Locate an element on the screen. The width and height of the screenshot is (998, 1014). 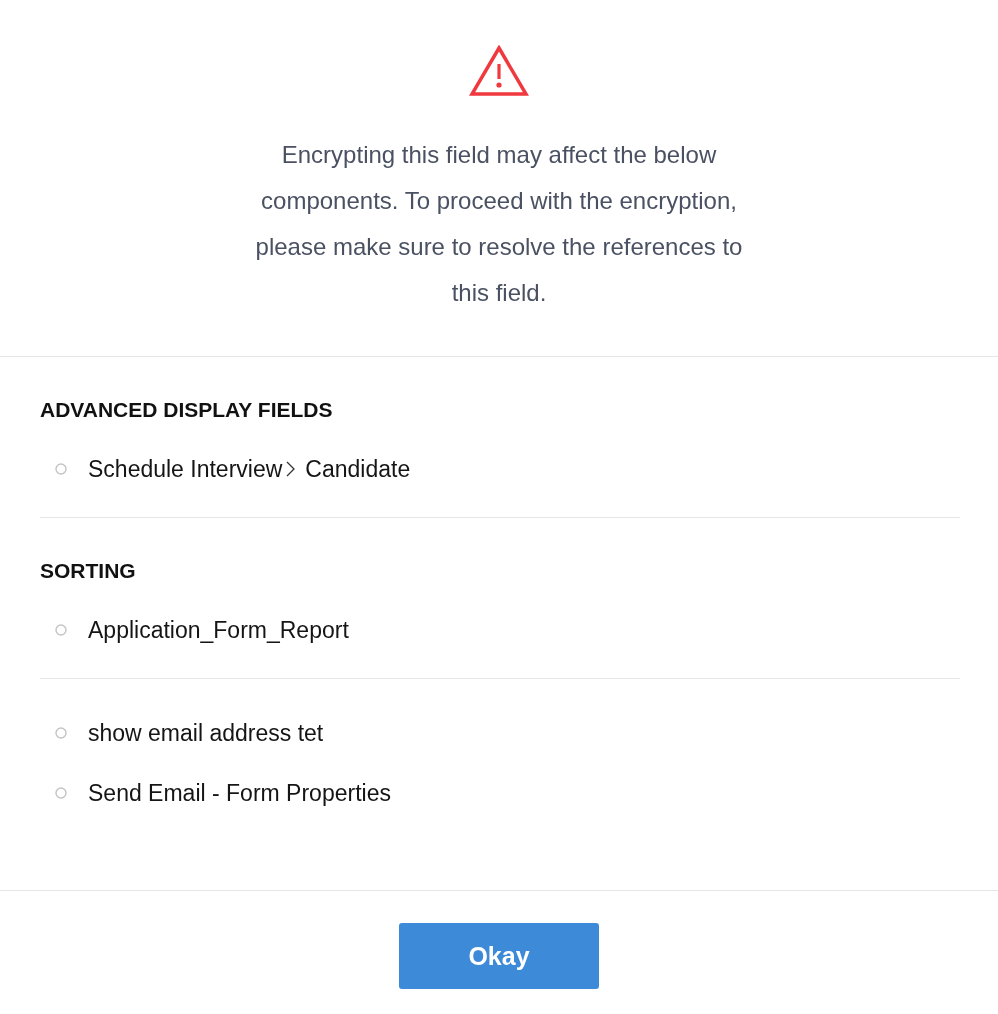
chevron-icon is located at coordinates (291, 469).